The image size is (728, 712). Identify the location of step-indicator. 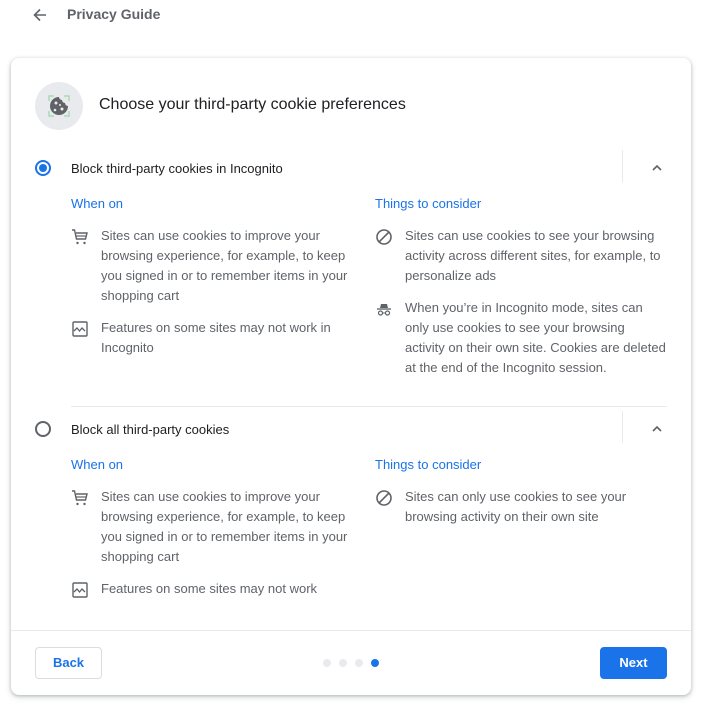
(351, 663).